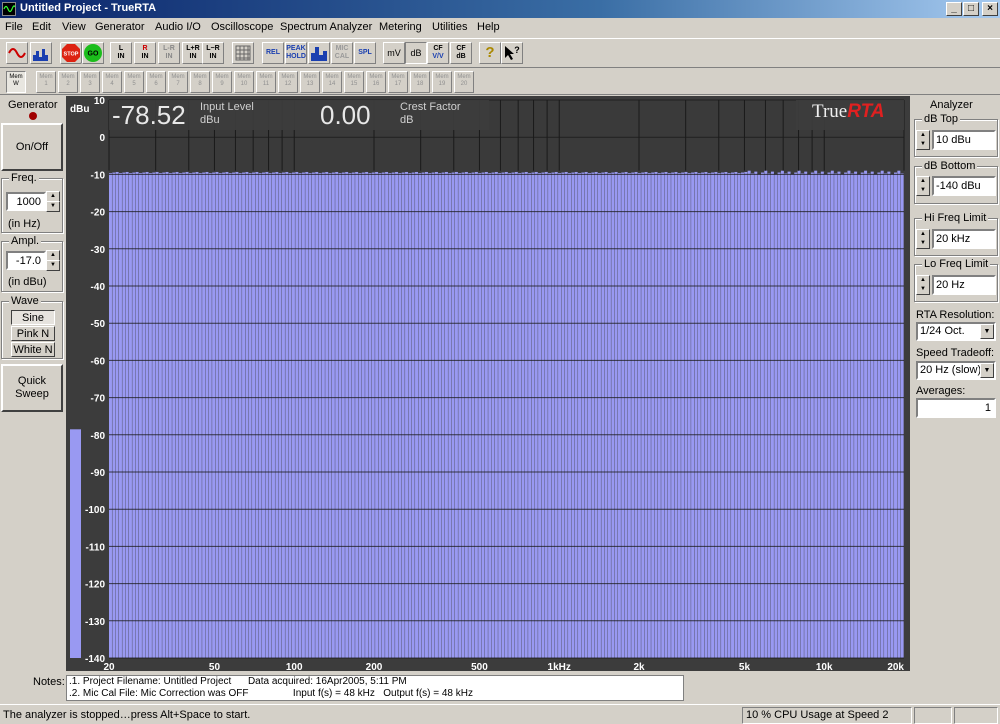  I want to click on menu-edit: Edit, so click(41, 27).